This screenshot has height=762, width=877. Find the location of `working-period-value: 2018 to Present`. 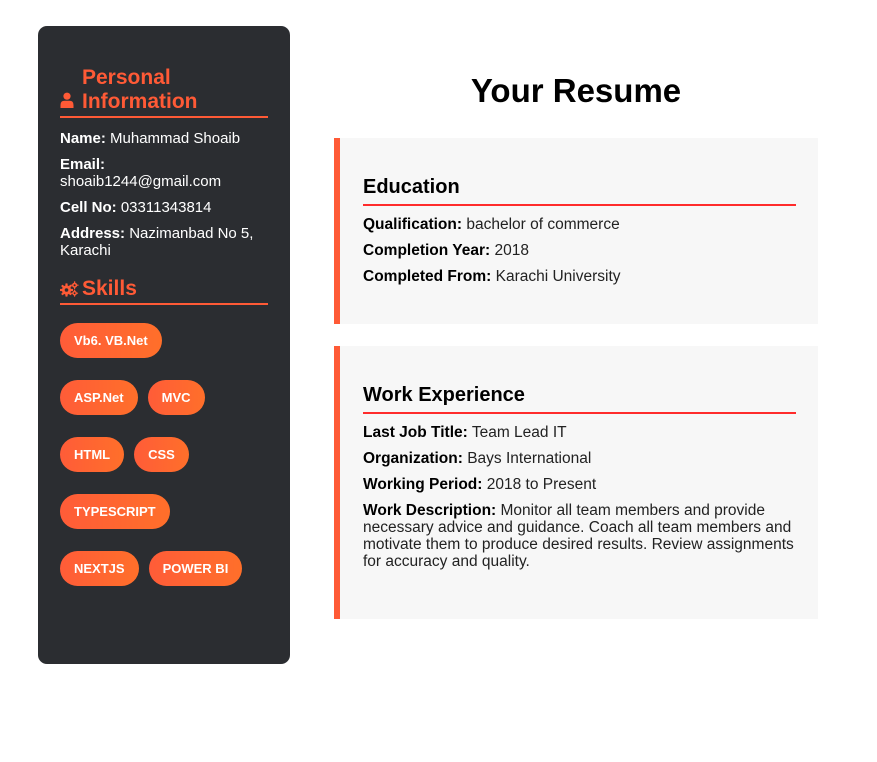

working-period-value: 2018 to Present is located at coordinates (541, 484).